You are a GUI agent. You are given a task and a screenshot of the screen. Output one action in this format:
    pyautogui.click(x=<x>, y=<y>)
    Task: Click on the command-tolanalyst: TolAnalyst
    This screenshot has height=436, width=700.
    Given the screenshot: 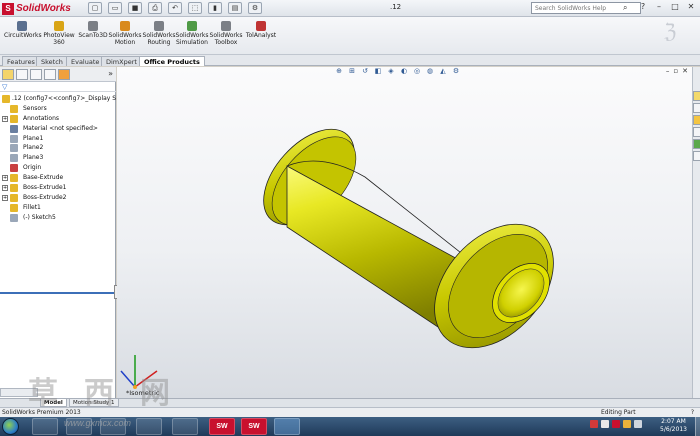 What is the action you would take?
    pyautogui.click(x=261, y=30)
    